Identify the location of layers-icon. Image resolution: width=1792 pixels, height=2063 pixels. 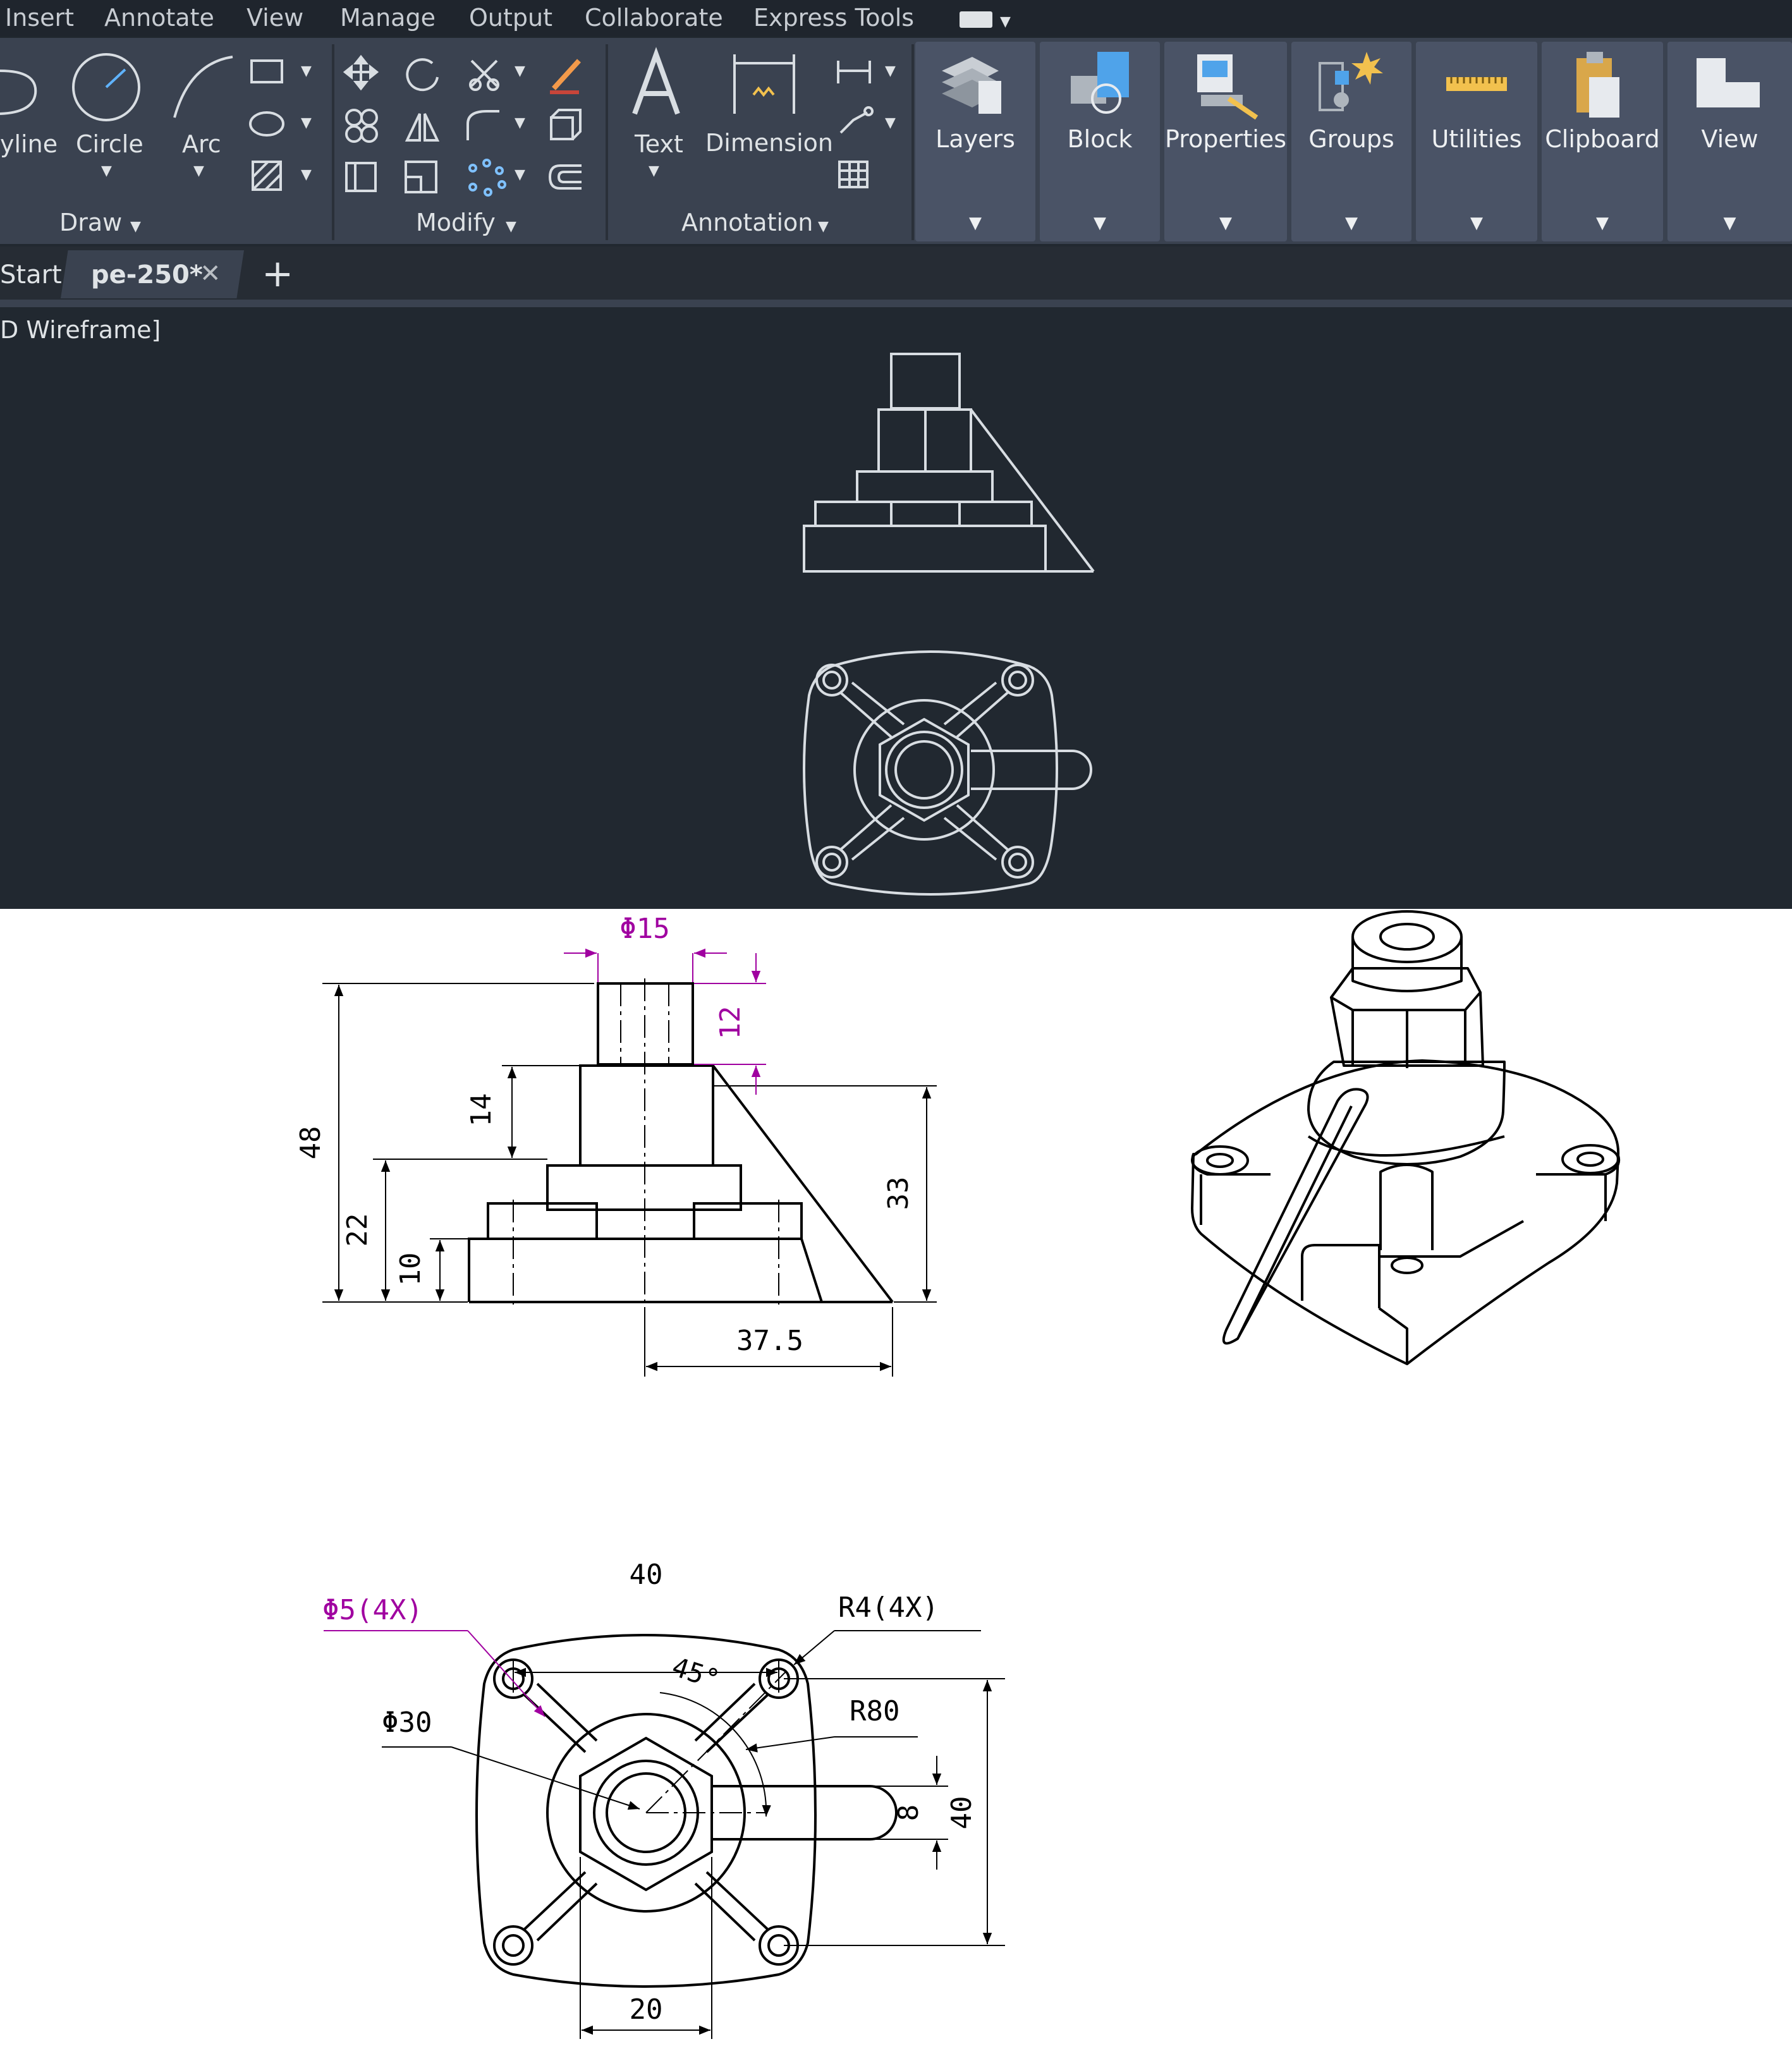
(971, 86).